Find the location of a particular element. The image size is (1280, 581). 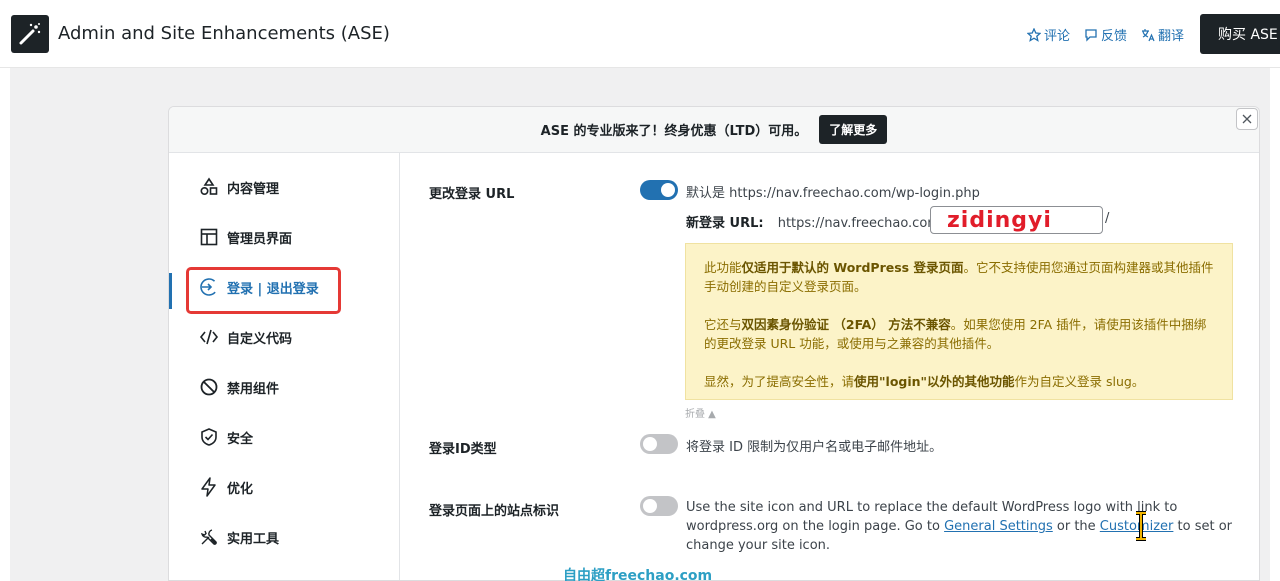

site-identity-label: 登录页面上的站点标识 is located at coordinates (494, 511).